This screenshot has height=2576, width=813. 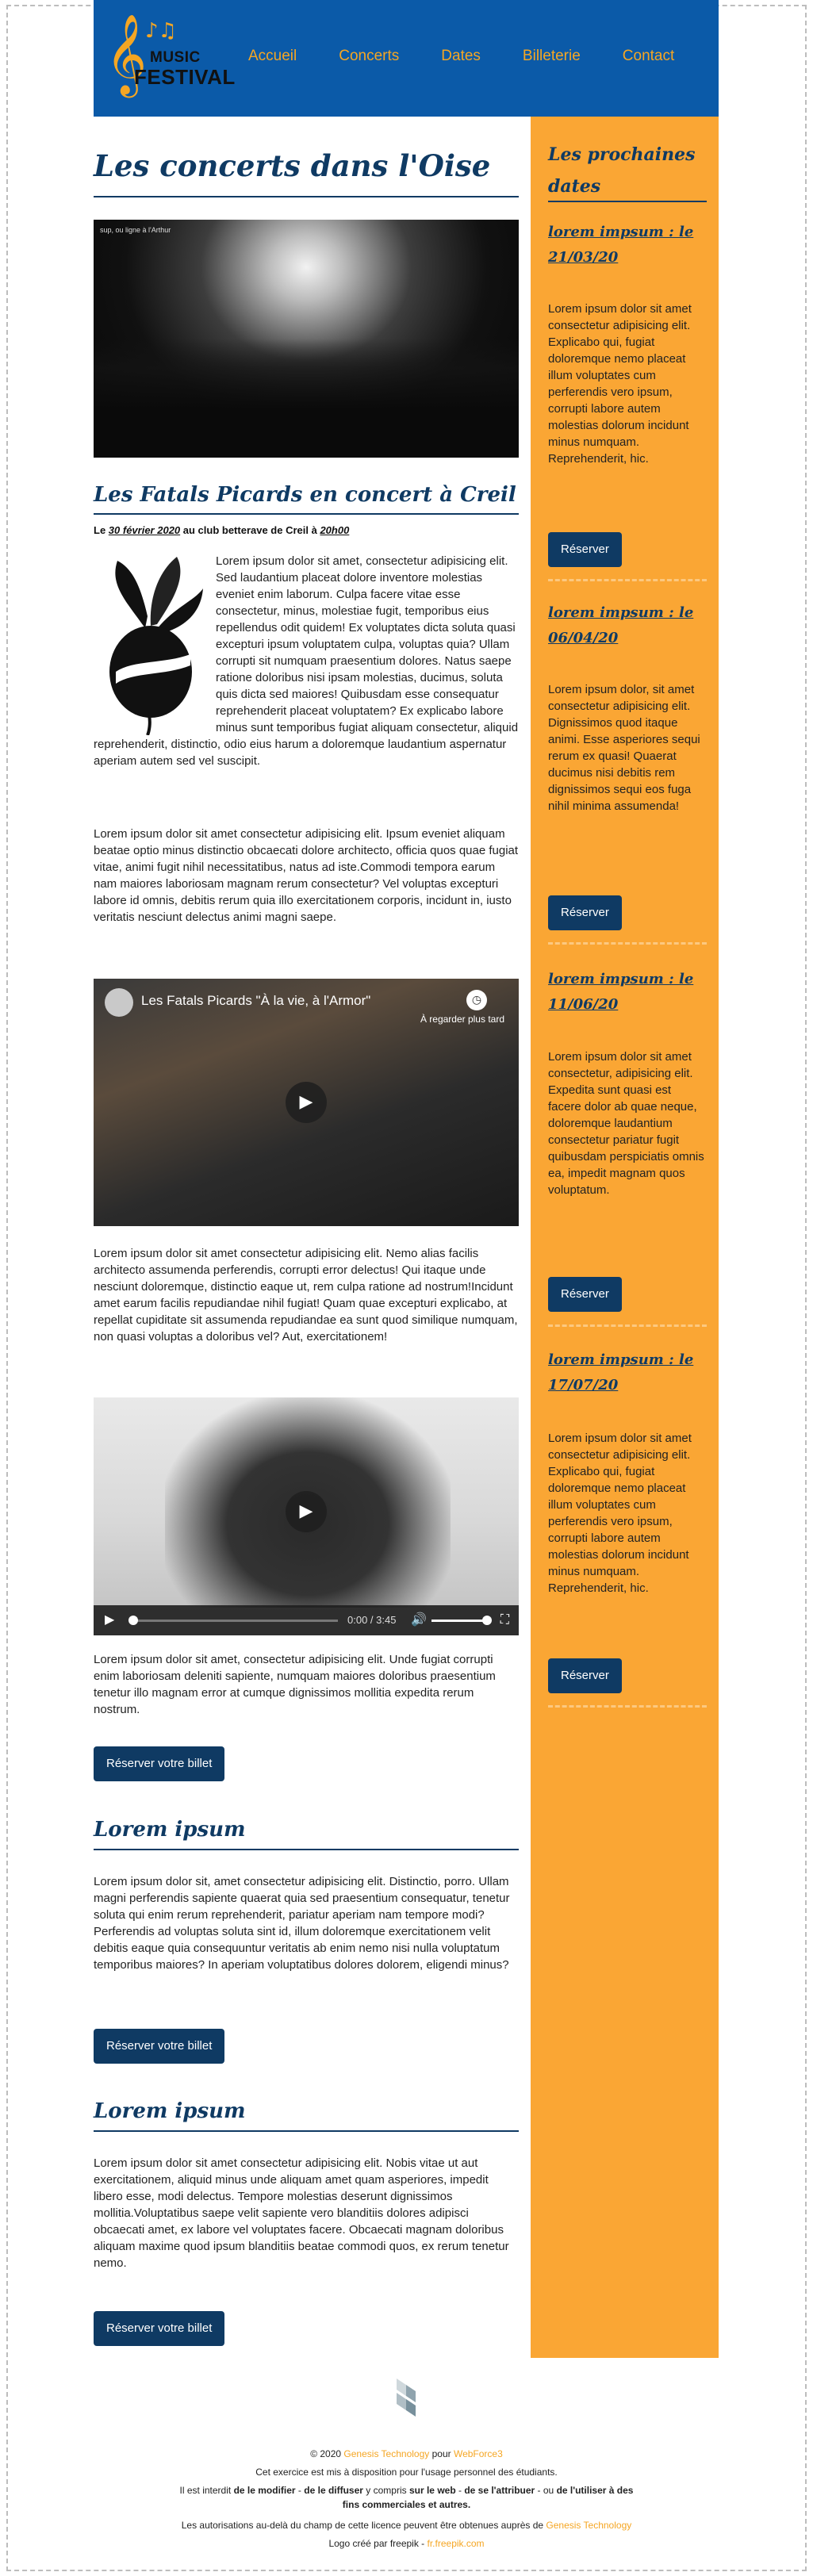 What do you see at coordinates (385, 2490) in the screenshot?
I see `l3e: y compris` at bounding box center [385, 2490].